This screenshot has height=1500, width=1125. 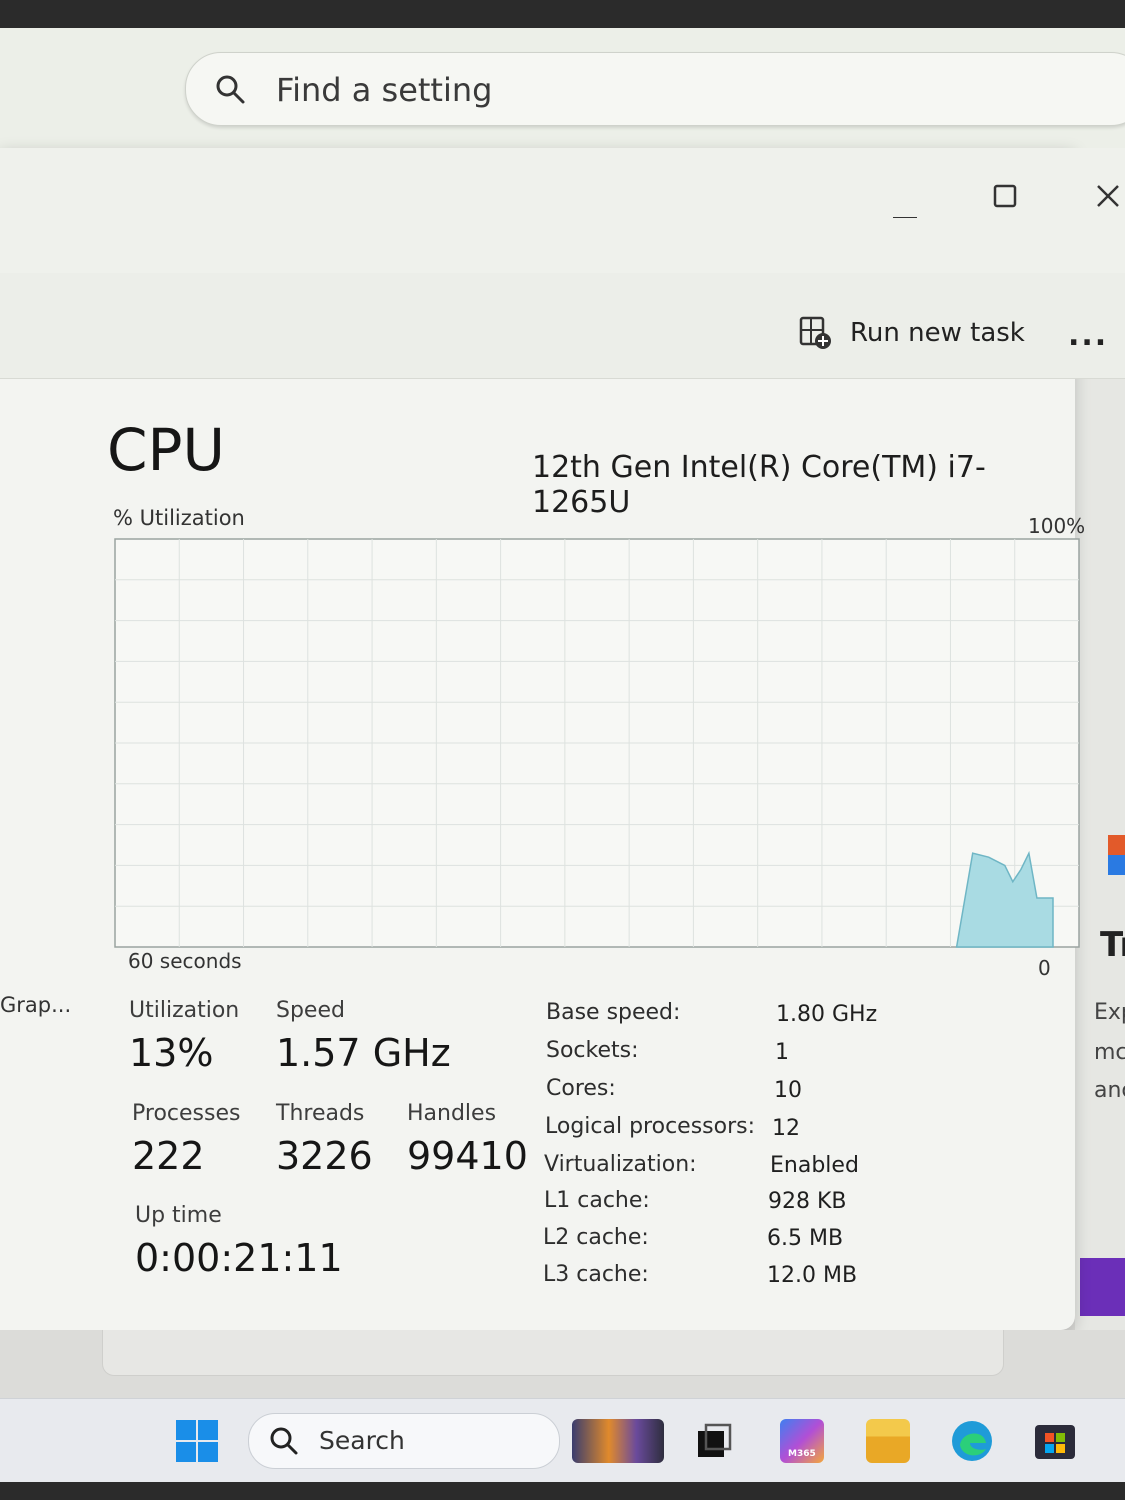 What do you see at coordinates (1109, 1052) in the screenshot?
I see `background-peek-text: mc` at bounding box center [1109, 1052].